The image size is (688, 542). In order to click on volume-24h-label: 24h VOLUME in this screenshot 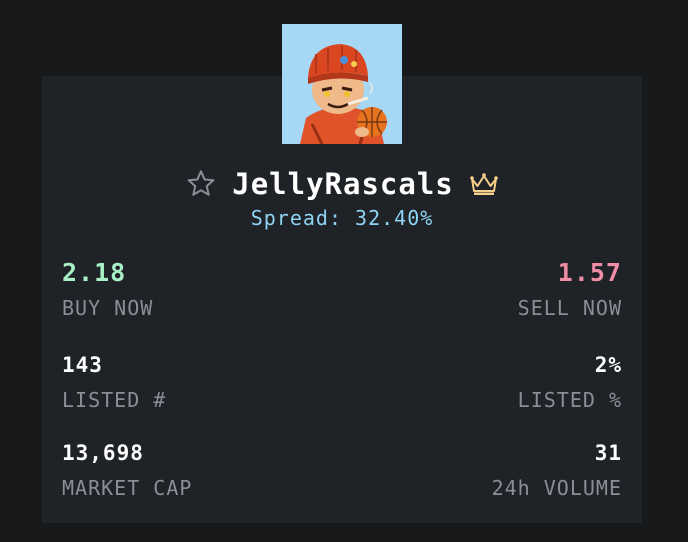, I will do `click(556, 488)`.